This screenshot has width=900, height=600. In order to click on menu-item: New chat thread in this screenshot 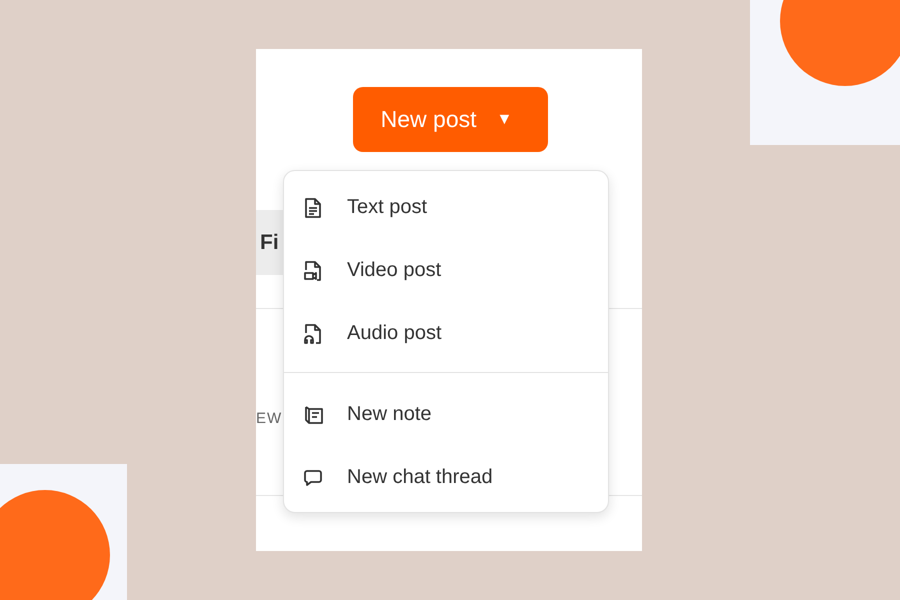, I will do `click(446, 477)`.